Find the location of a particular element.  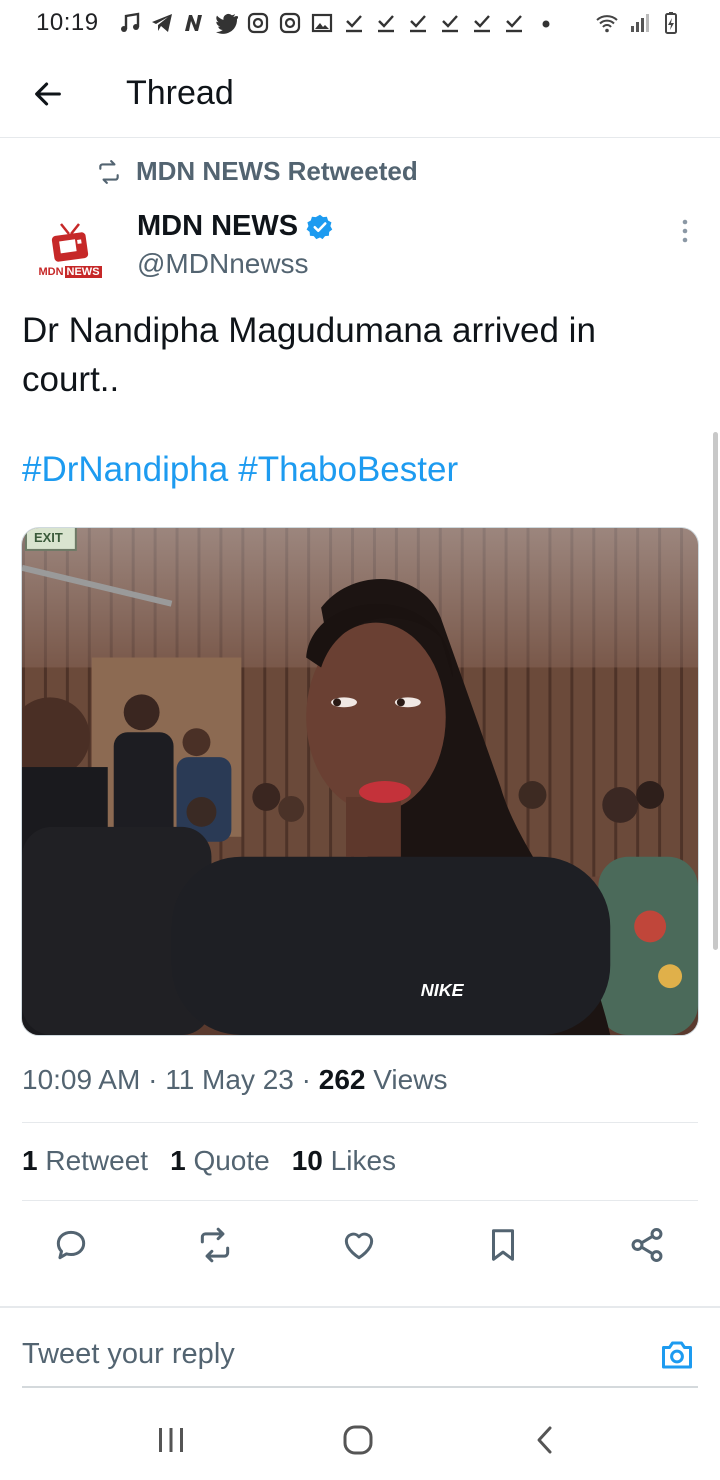

reply-button is located at coordinates (71, 1245).